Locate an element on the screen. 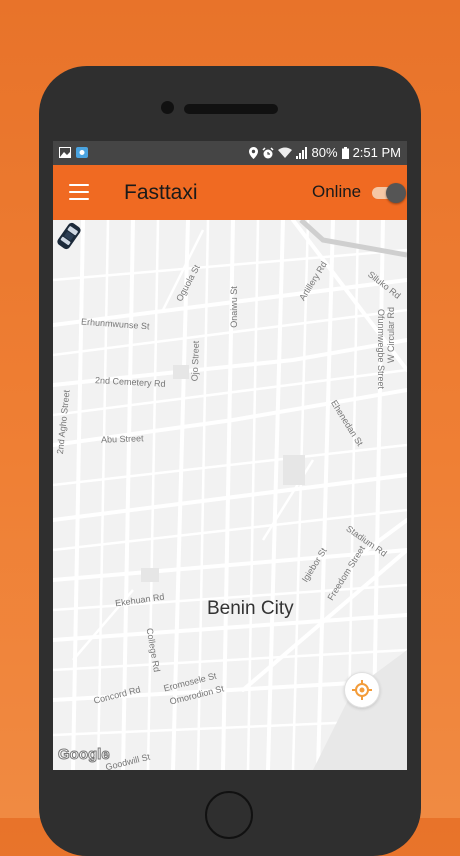 This screenshot has height=856, width=460. my-location-button is located at coordinates (362, 690).